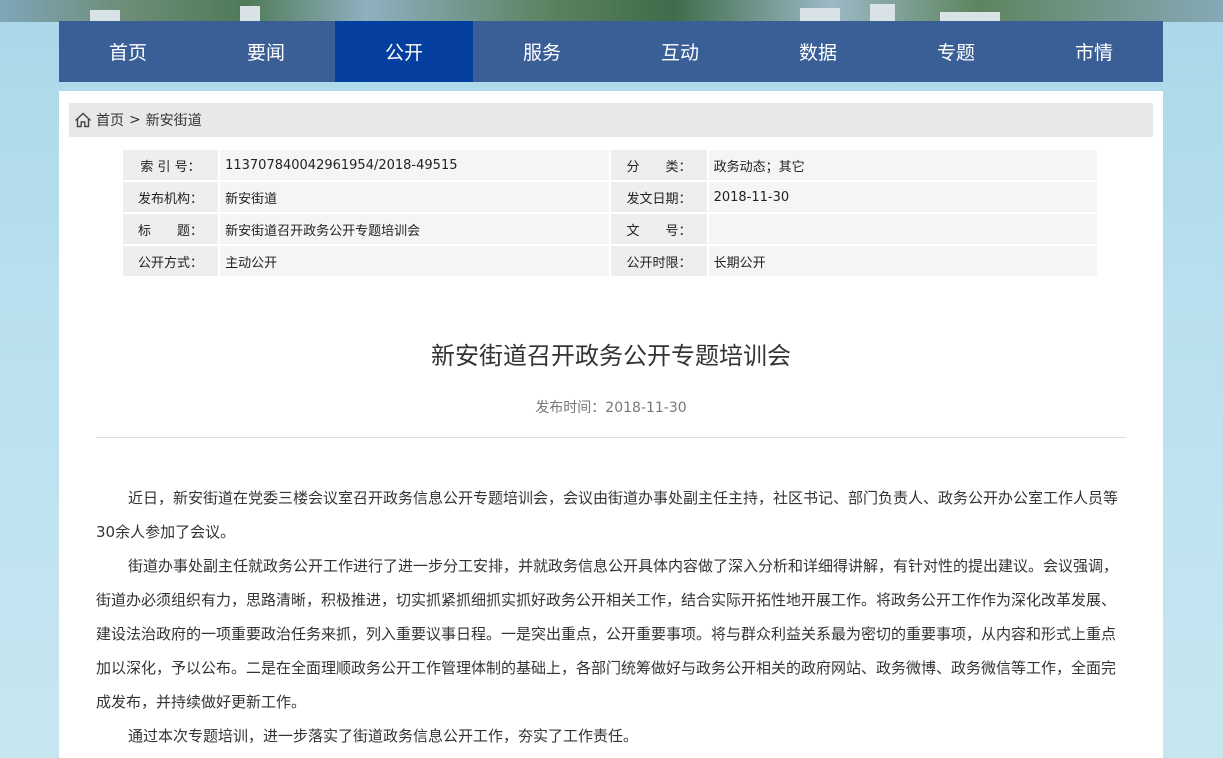  What do you see at coordinates (415, 197) in the screenshot?
I see `publisher-value: 新安街道` at bounding box center [415, 197].